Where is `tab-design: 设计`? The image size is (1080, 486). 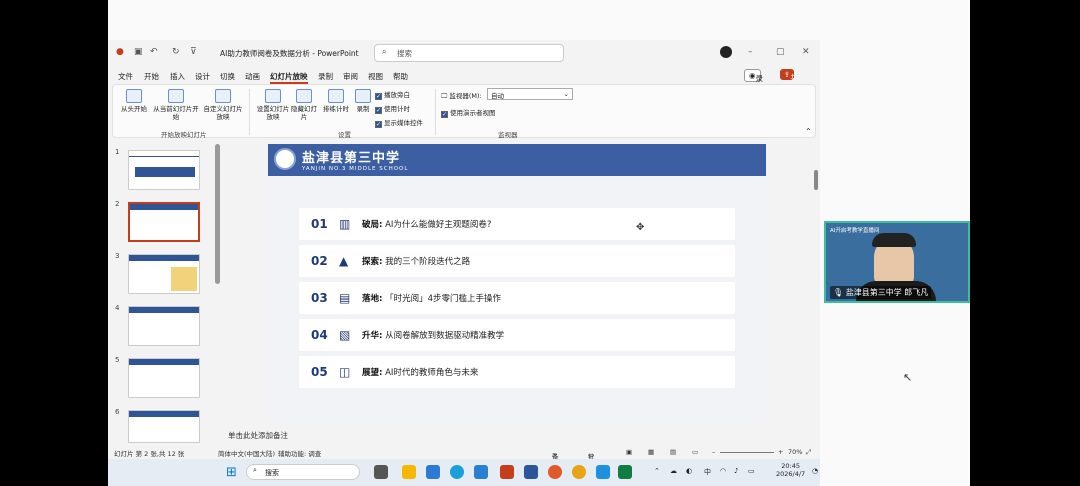
tab-design: 设计 is located at coordinates (202, 76).